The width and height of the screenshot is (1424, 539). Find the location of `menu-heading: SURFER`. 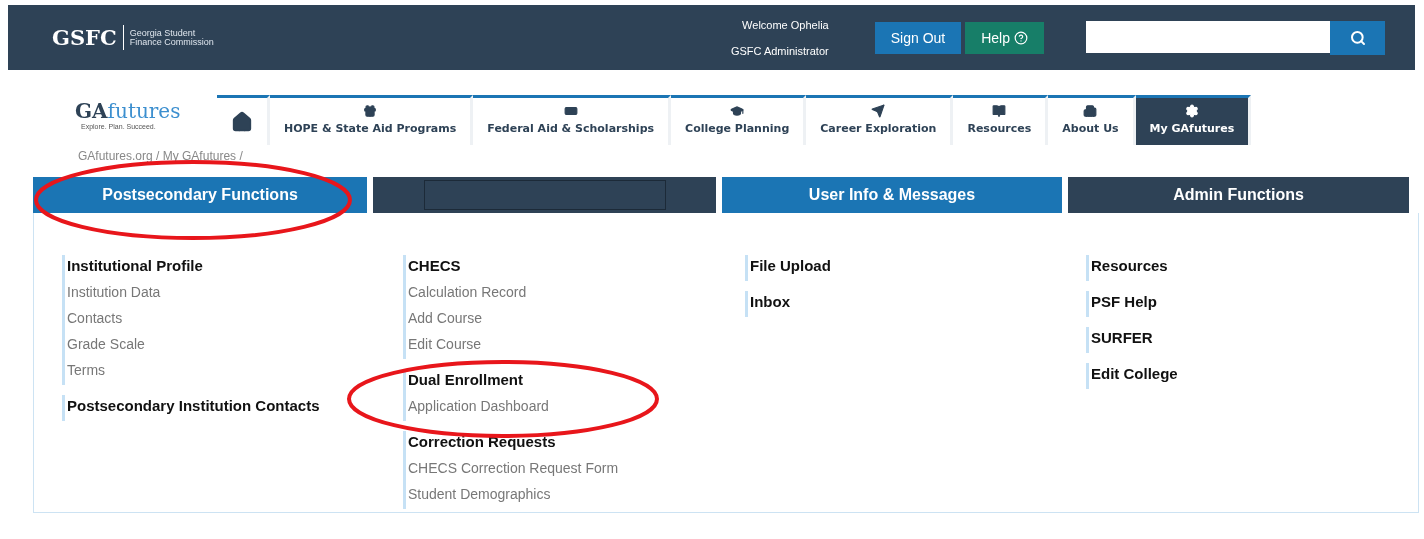

menu-heading: SURFER is located at coordinates (1238, 340).